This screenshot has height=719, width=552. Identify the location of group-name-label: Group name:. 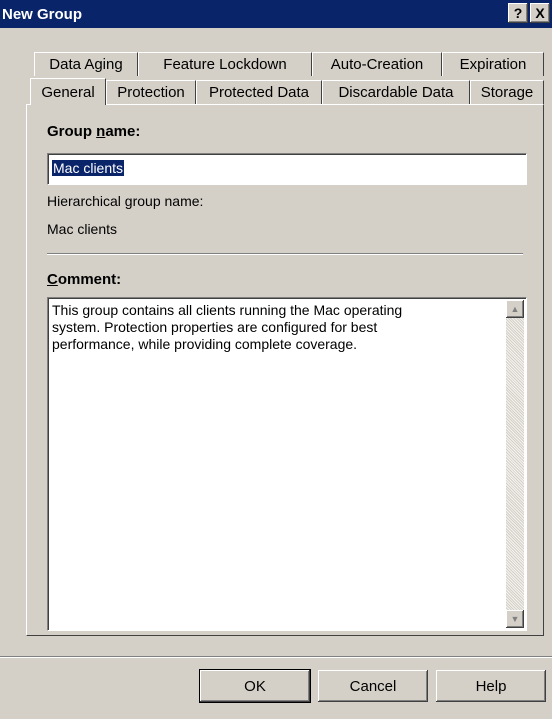
(94, 131).